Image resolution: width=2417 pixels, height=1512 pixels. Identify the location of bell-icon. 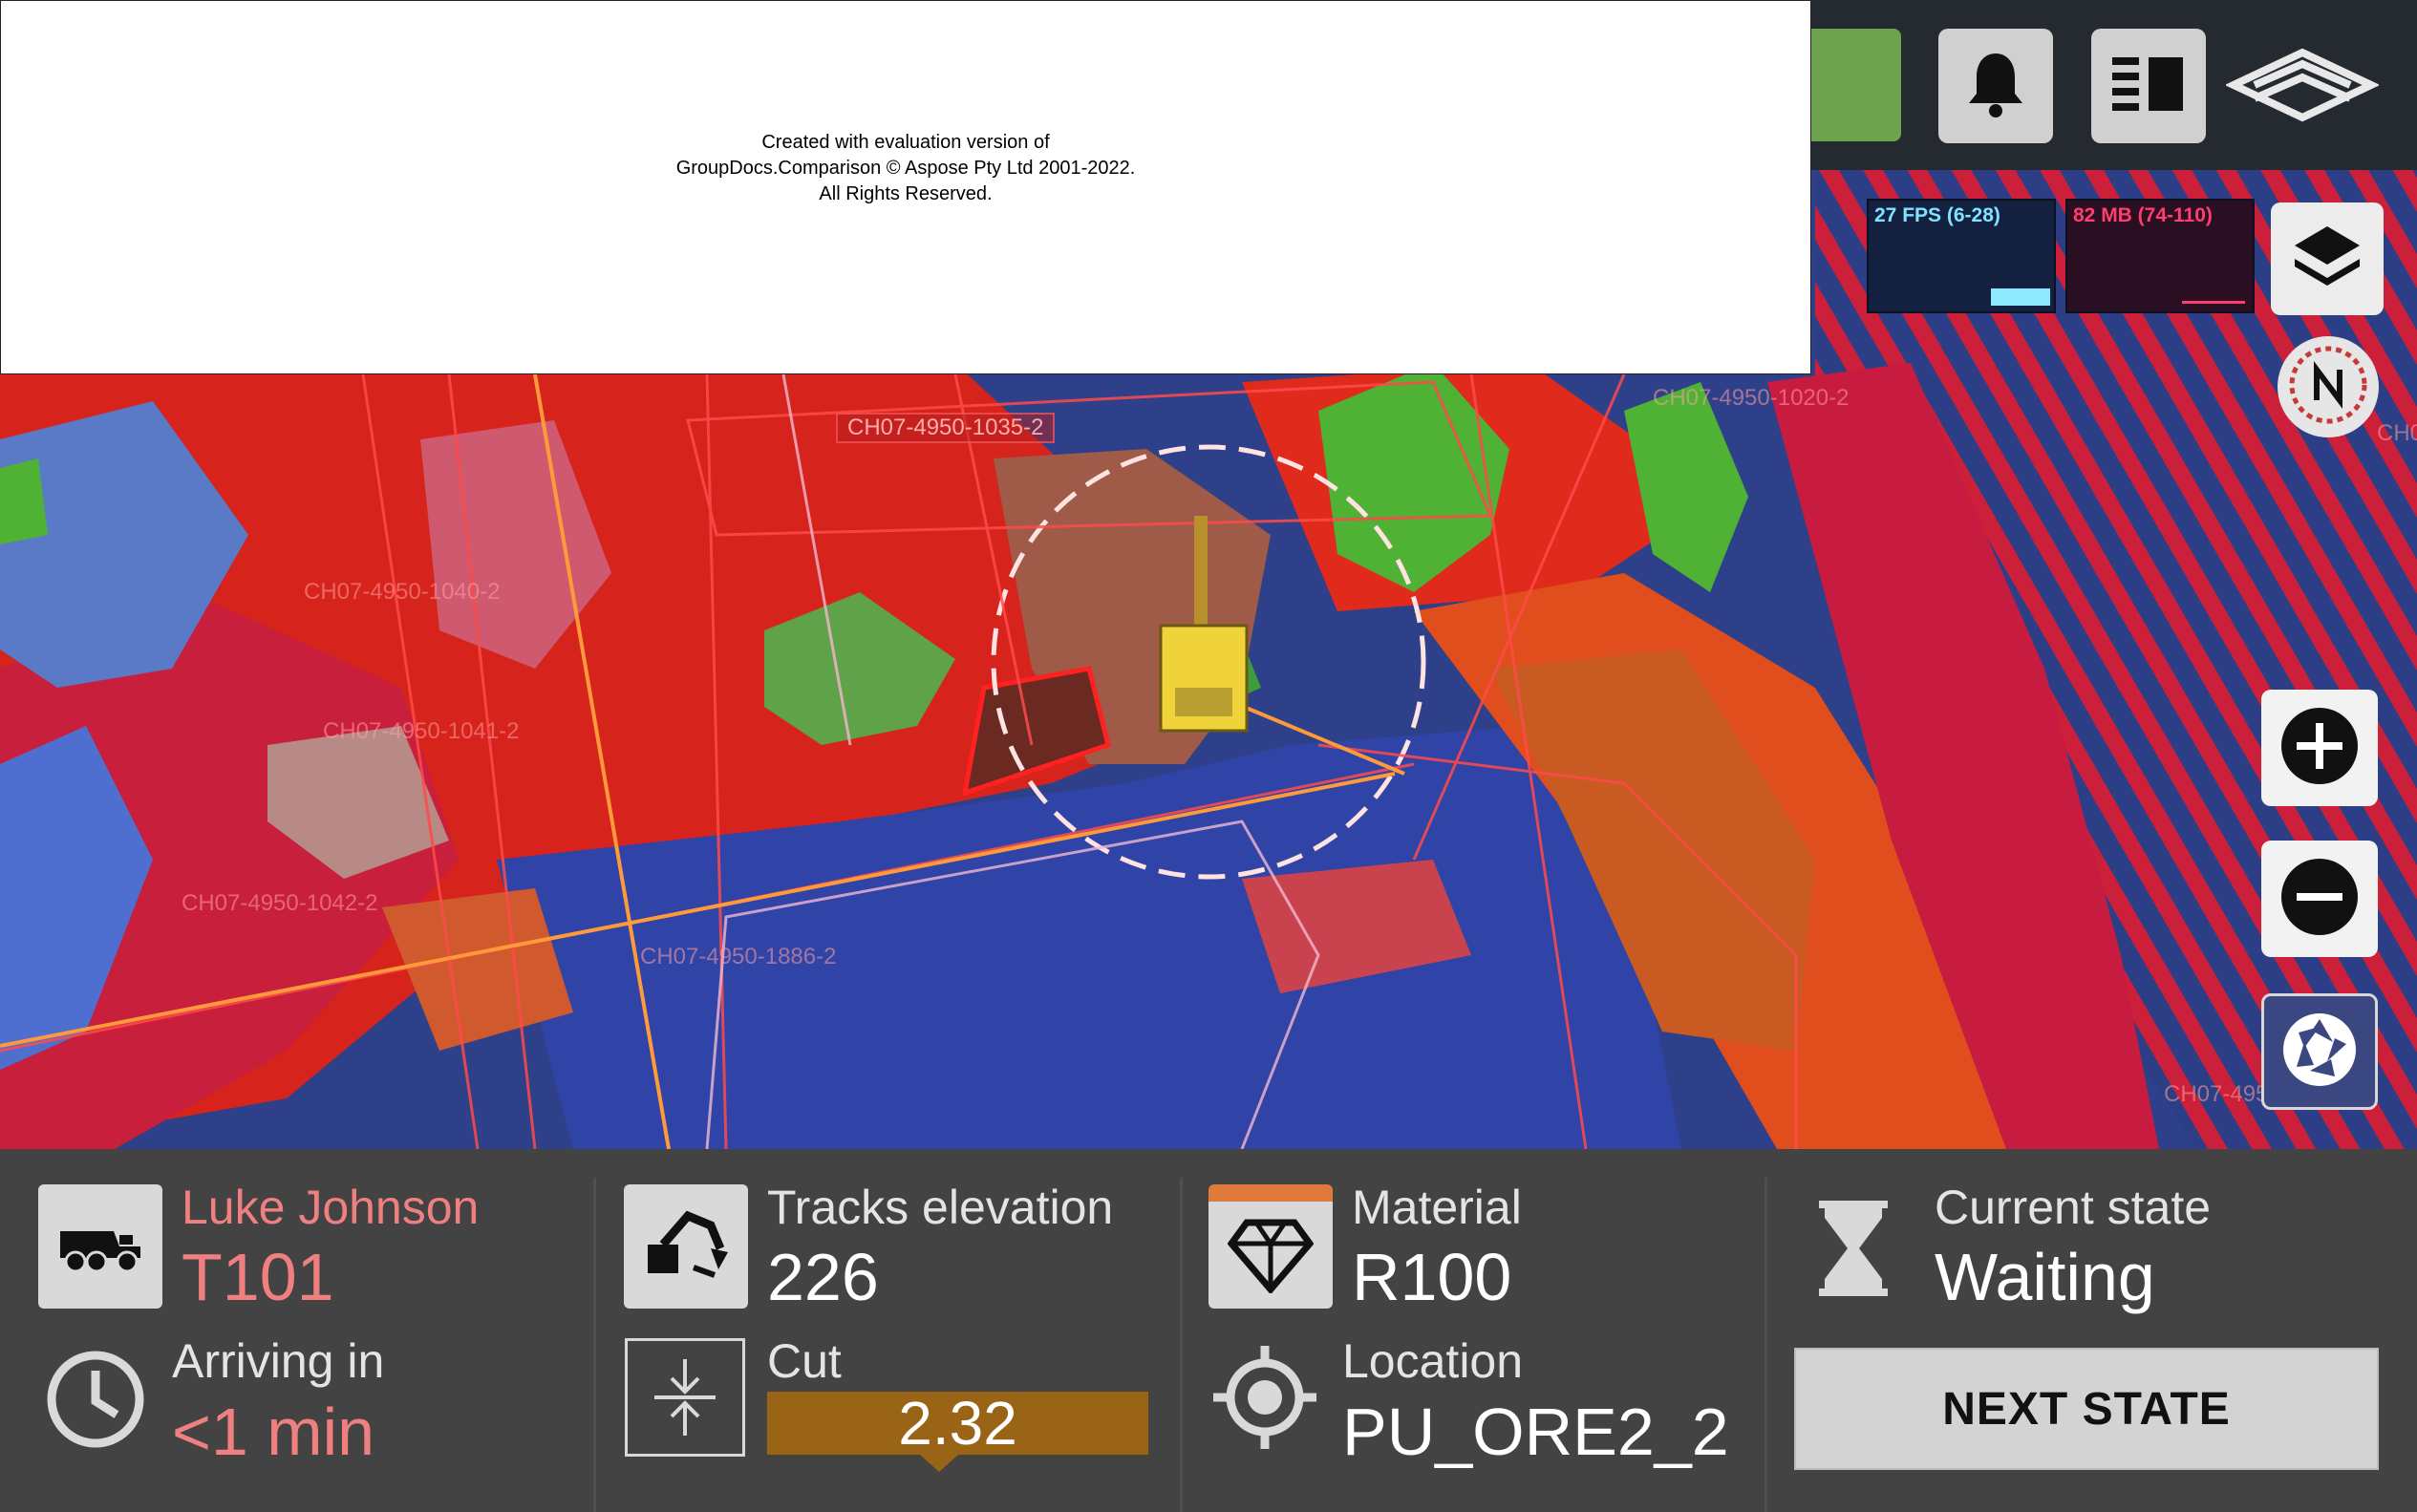
(1995, 86).